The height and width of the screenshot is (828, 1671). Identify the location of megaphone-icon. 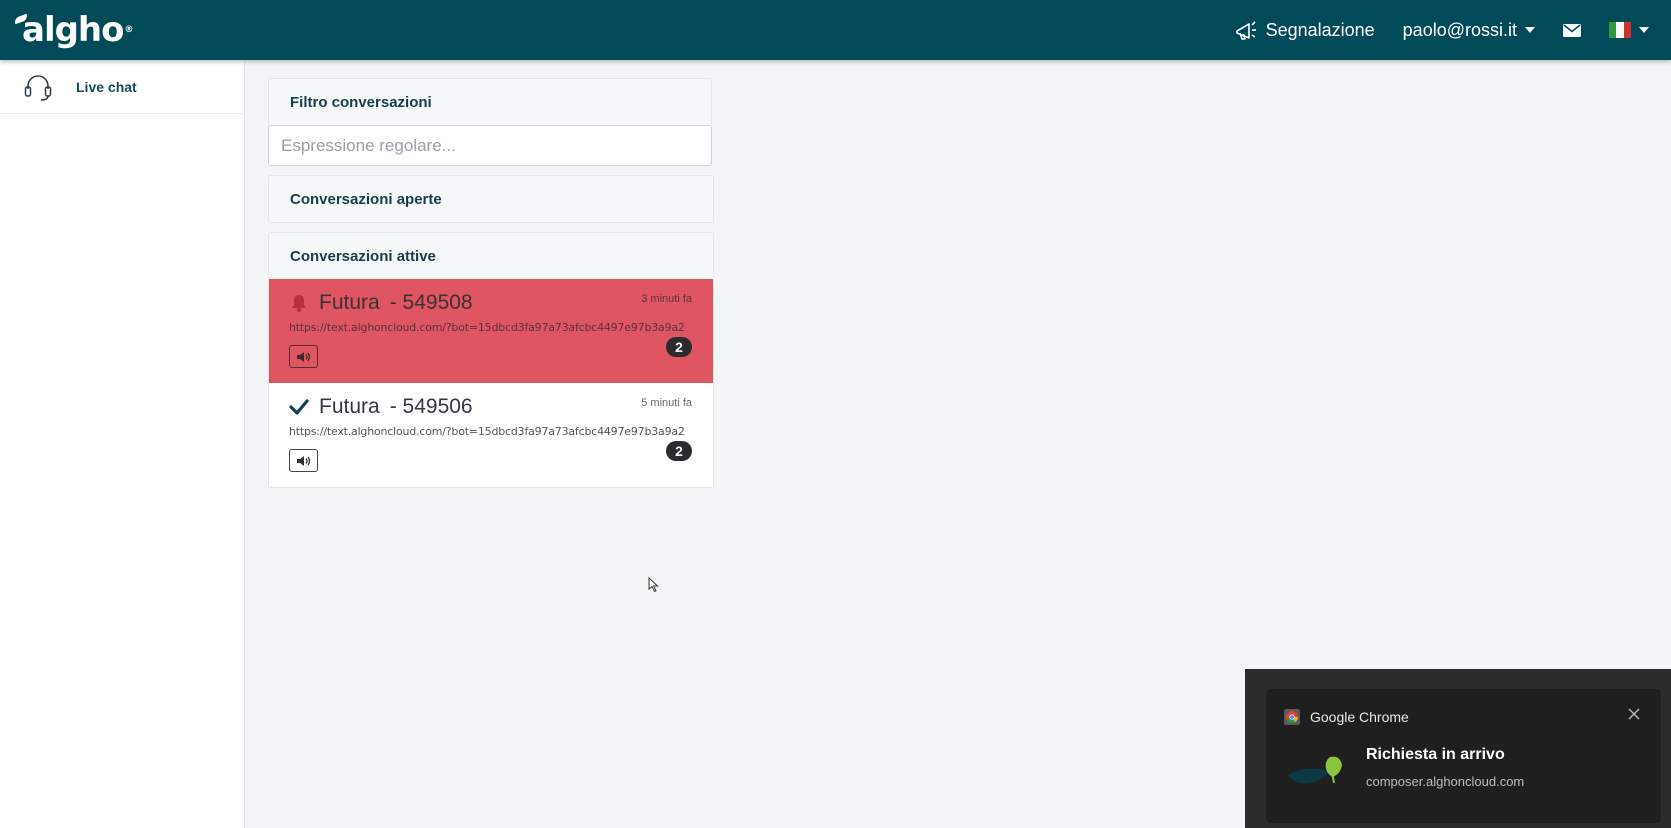
(1245, 30).